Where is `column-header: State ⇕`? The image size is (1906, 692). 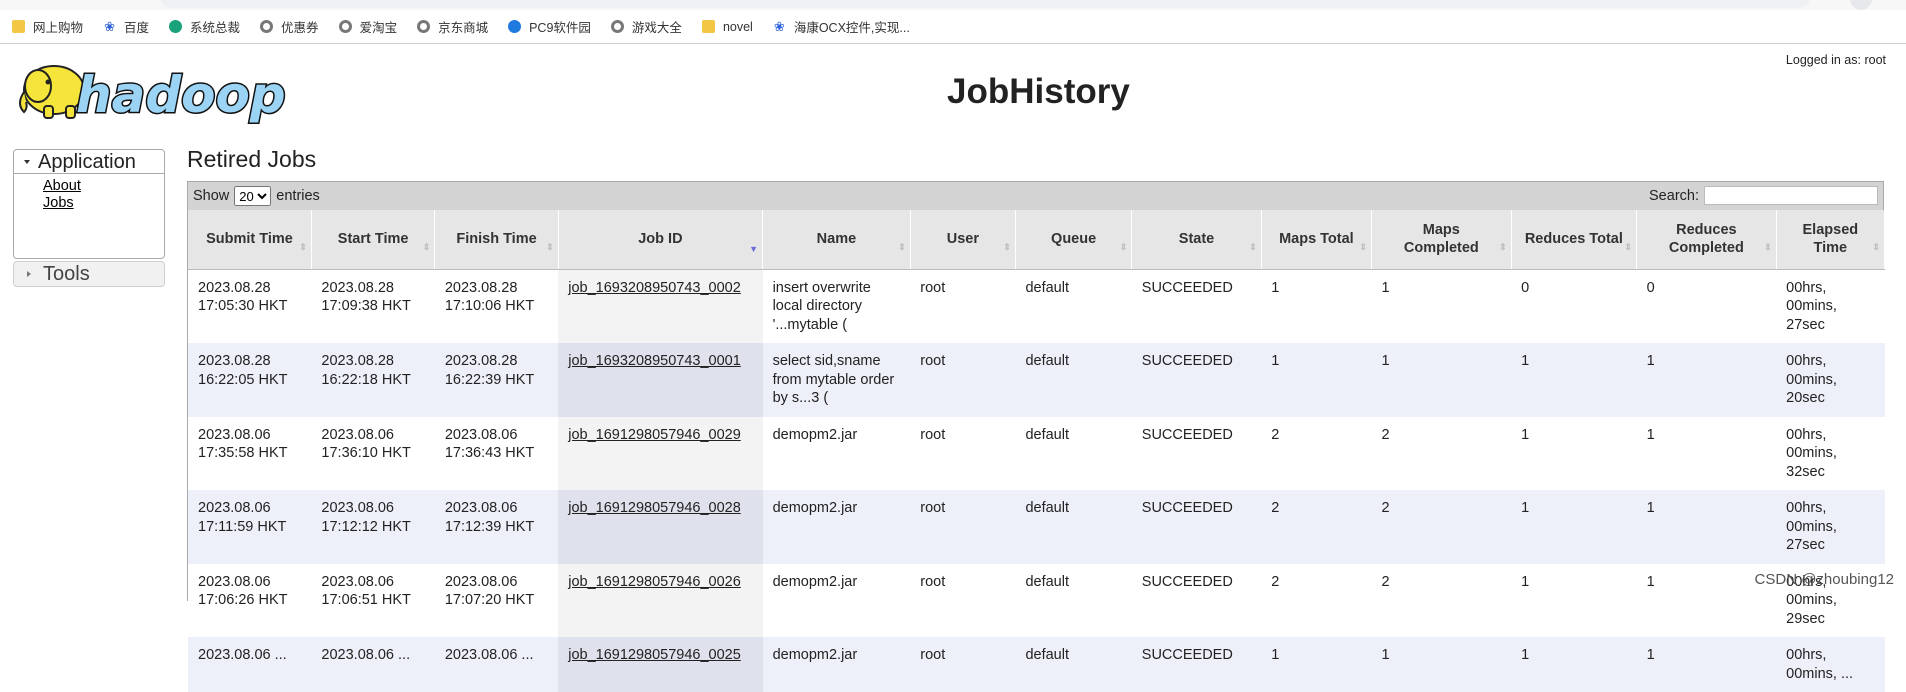 column-header: State ⇕ is located at coordinates (1196, 240).